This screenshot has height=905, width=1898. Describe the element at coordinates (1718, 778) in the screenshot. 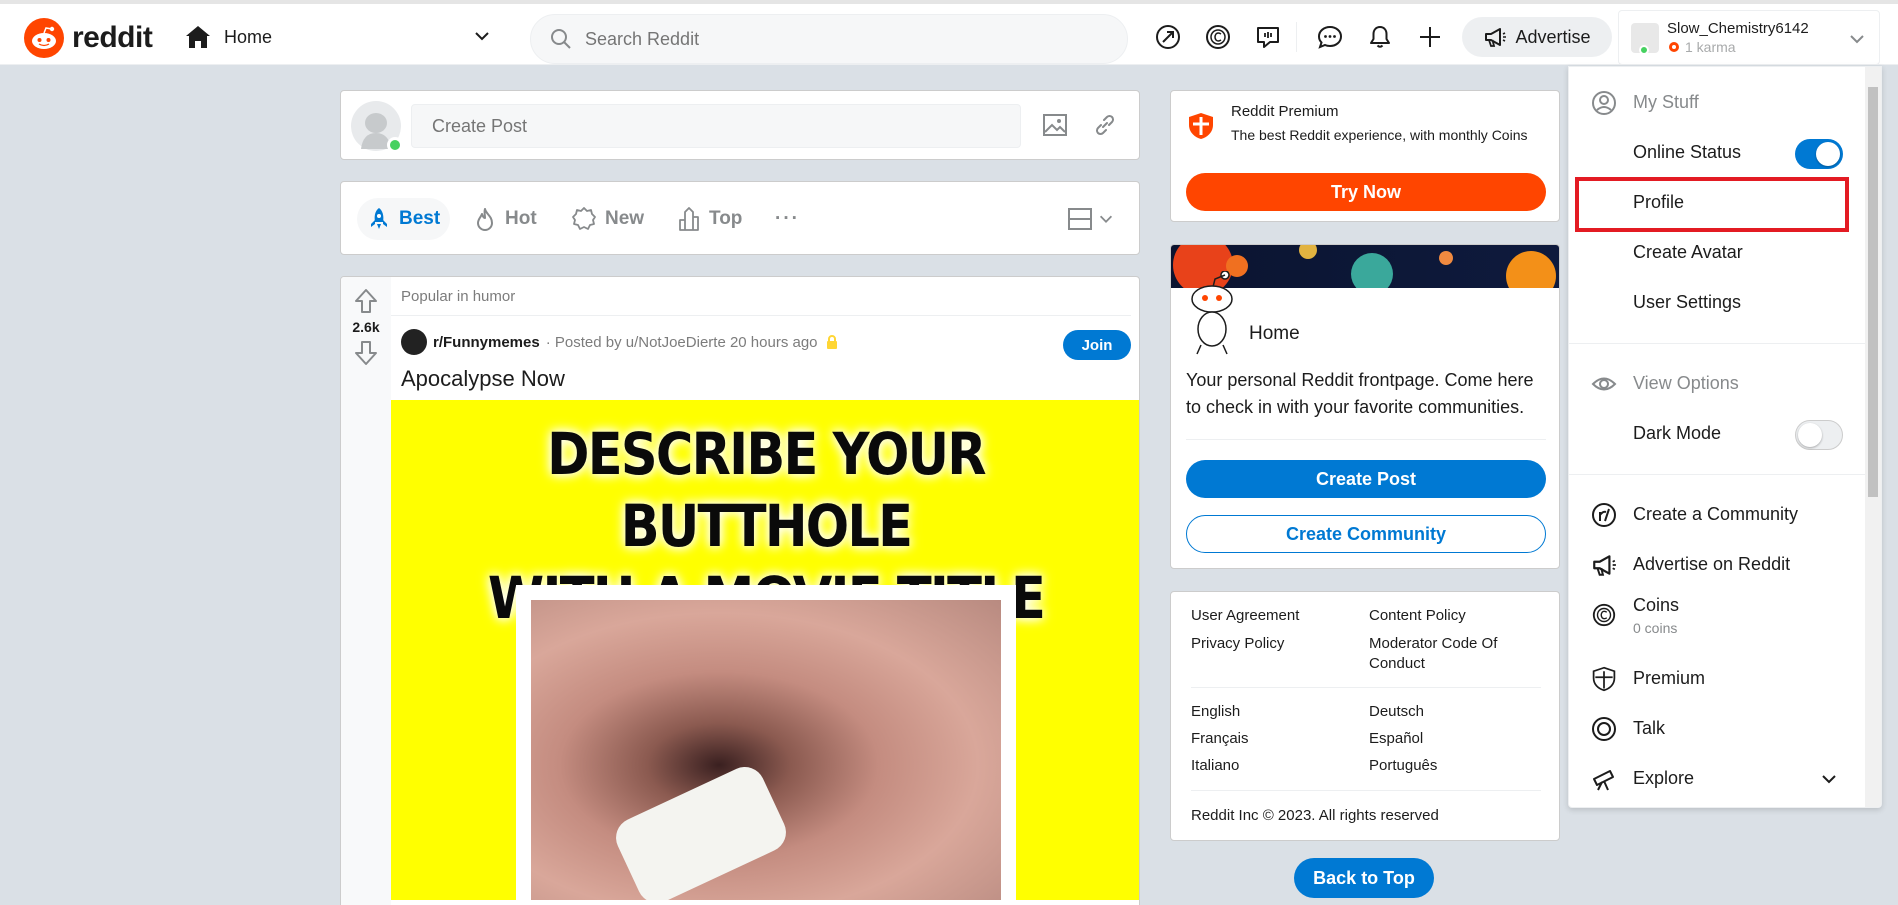

I see `explore-menu-item: Explore` at that location.